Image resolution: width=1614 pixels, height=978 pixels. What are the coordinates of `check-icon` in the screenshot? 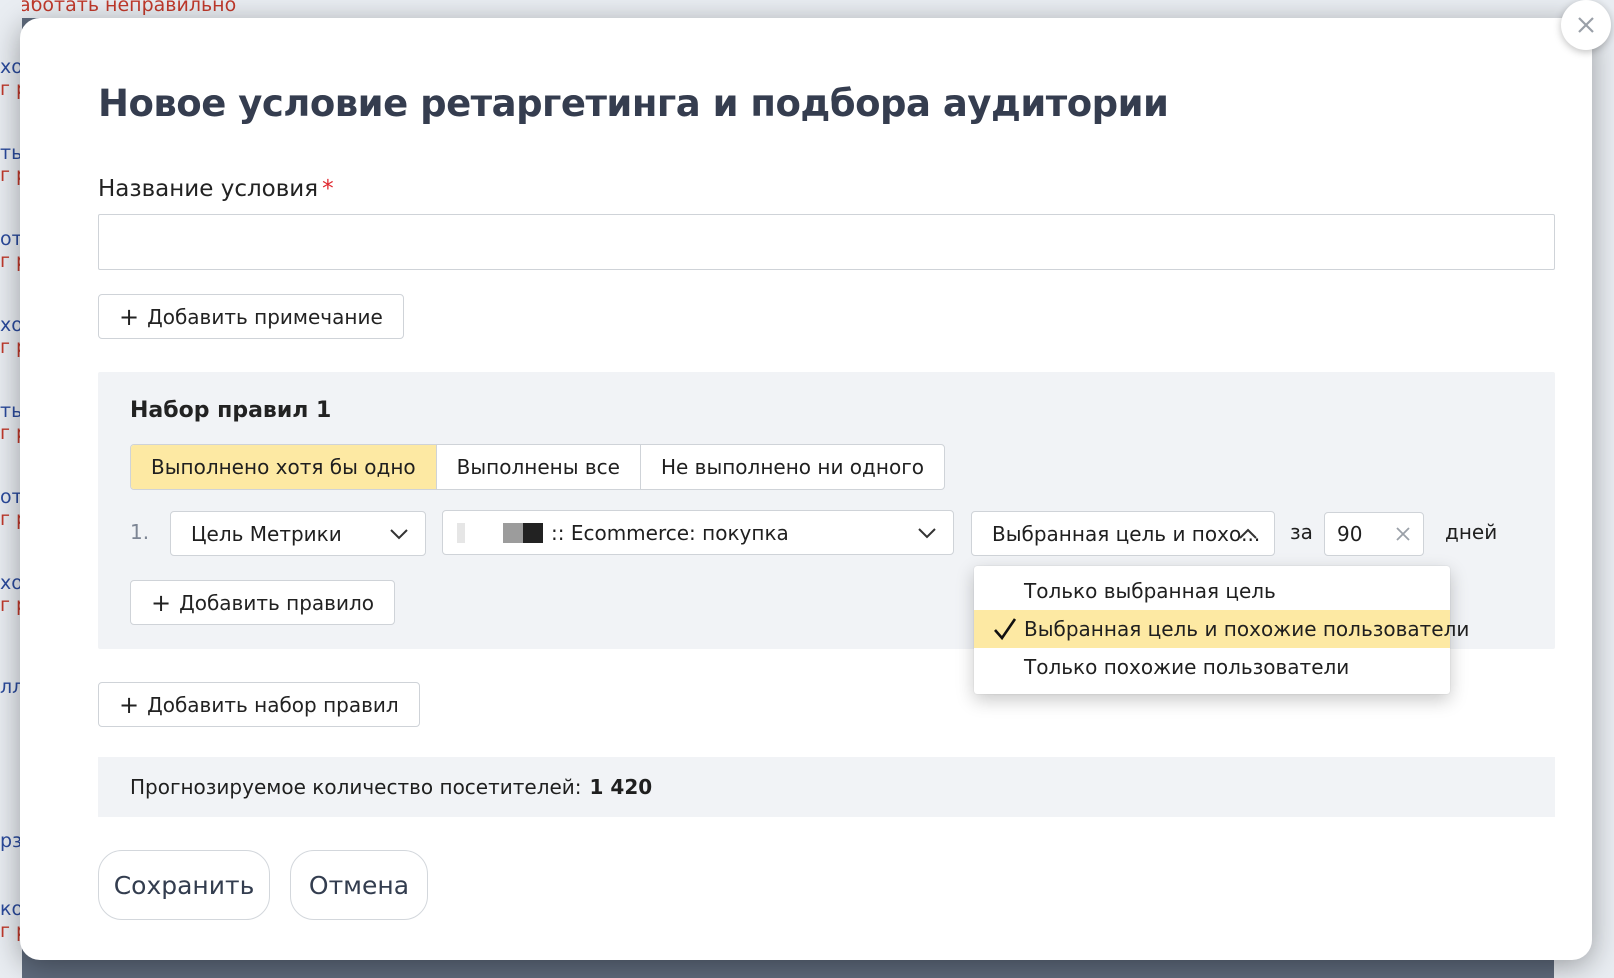 It's located at (1005, 629).